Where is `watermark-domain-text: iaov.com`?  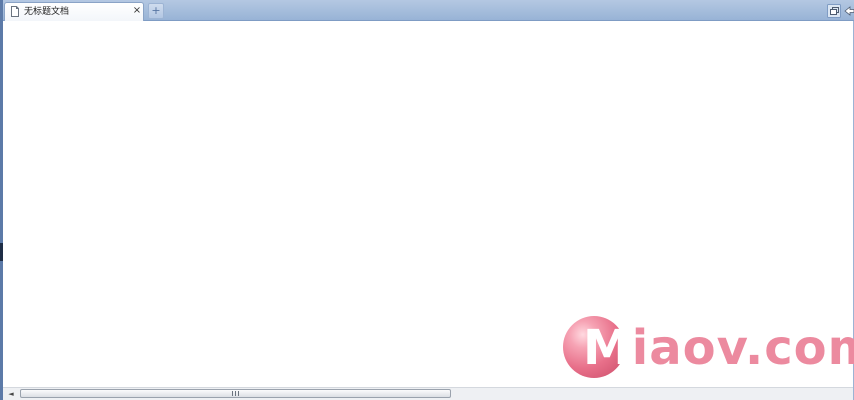
watermark-domain-text: iaov.com is located at coordinates (742, 348).